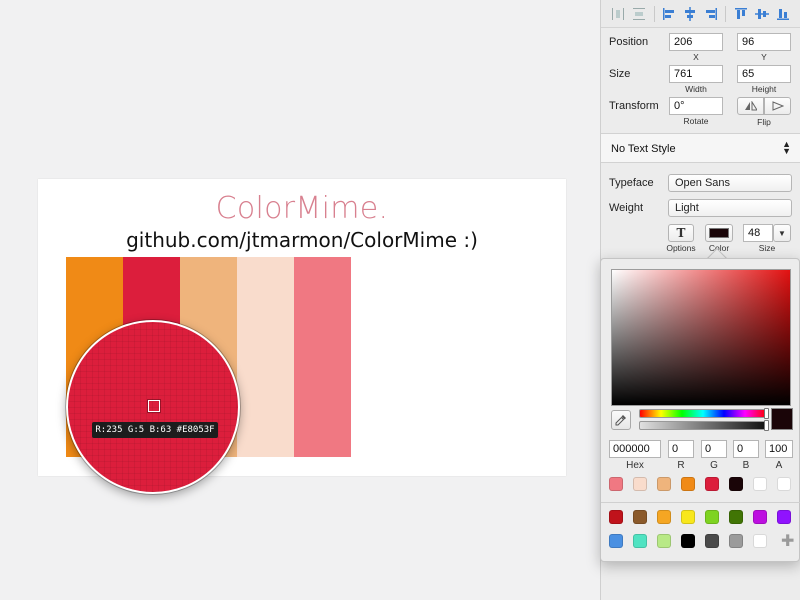  Describe the element at coordinates (696, 74) in the screenshot. I see `width-input: 761` at that location.